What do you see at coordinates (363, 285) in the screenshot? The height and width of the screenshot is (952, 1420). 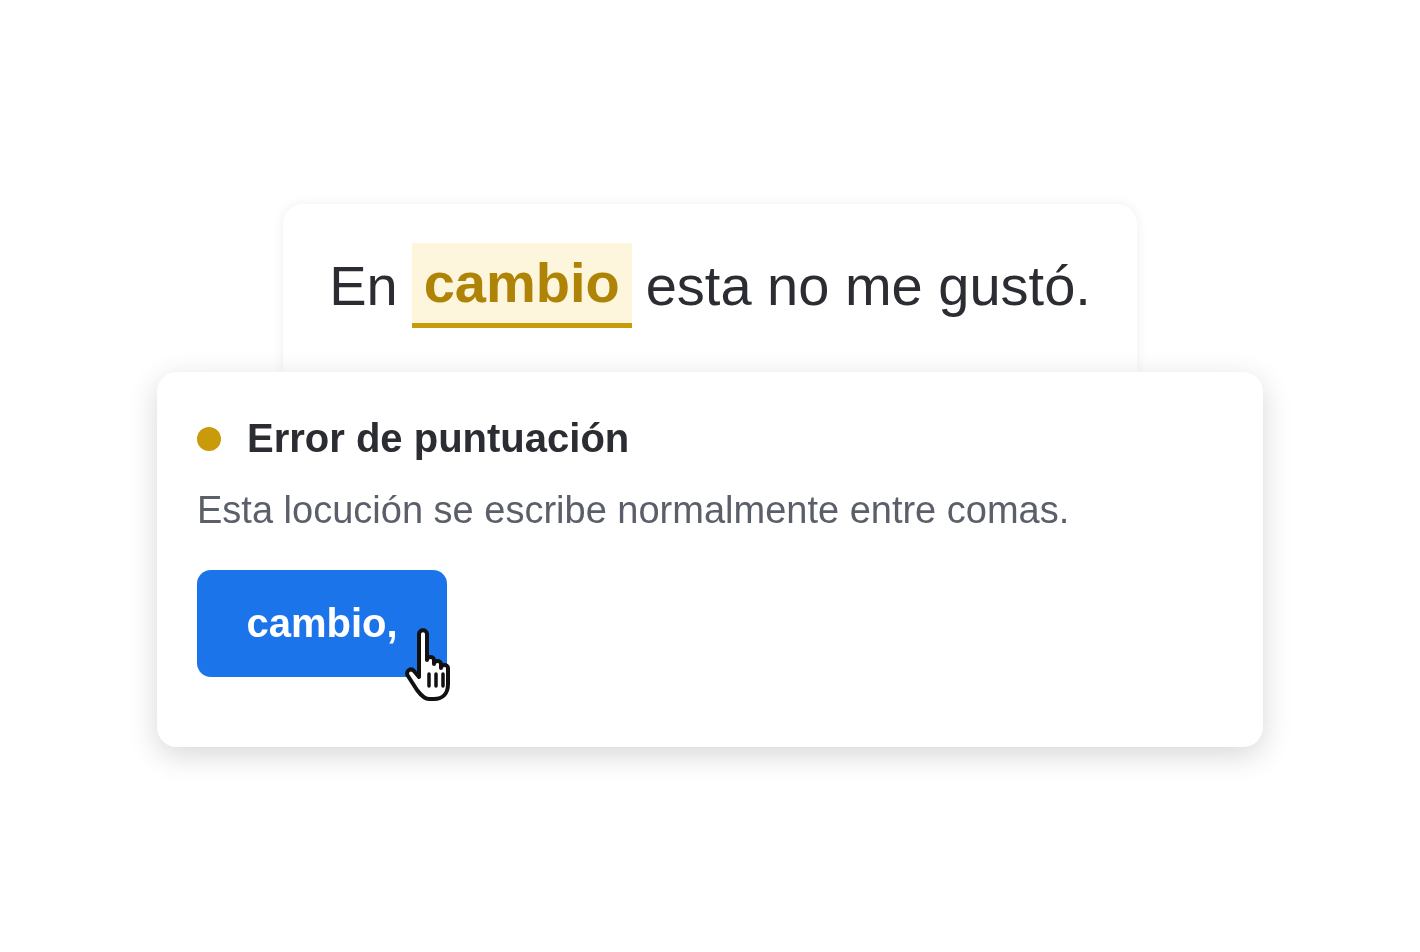 I see `sentence-text: En` at bounding box center [363, 285].